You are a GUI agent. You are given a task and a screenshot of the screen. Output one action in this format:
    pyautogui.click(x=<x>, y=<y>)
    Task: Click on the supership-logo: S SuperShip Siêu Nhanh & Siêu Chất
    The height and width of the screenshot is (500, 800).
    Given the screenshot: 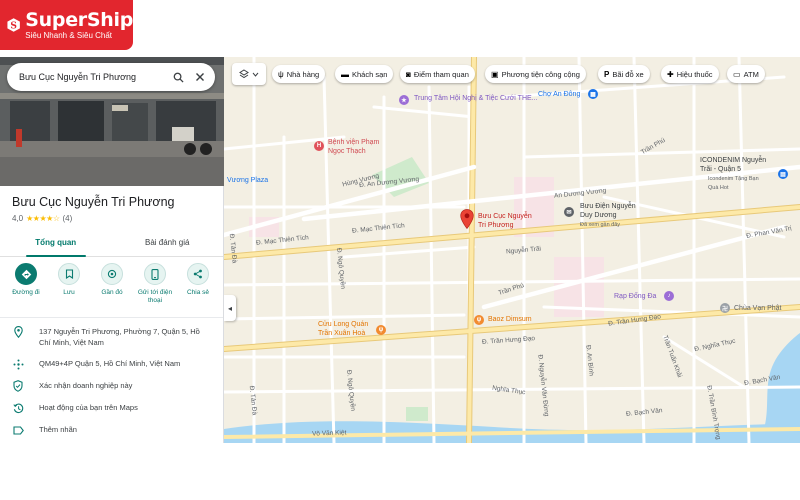 What is the action you would take?
    pyautogui.click(x=66, y=25)
    